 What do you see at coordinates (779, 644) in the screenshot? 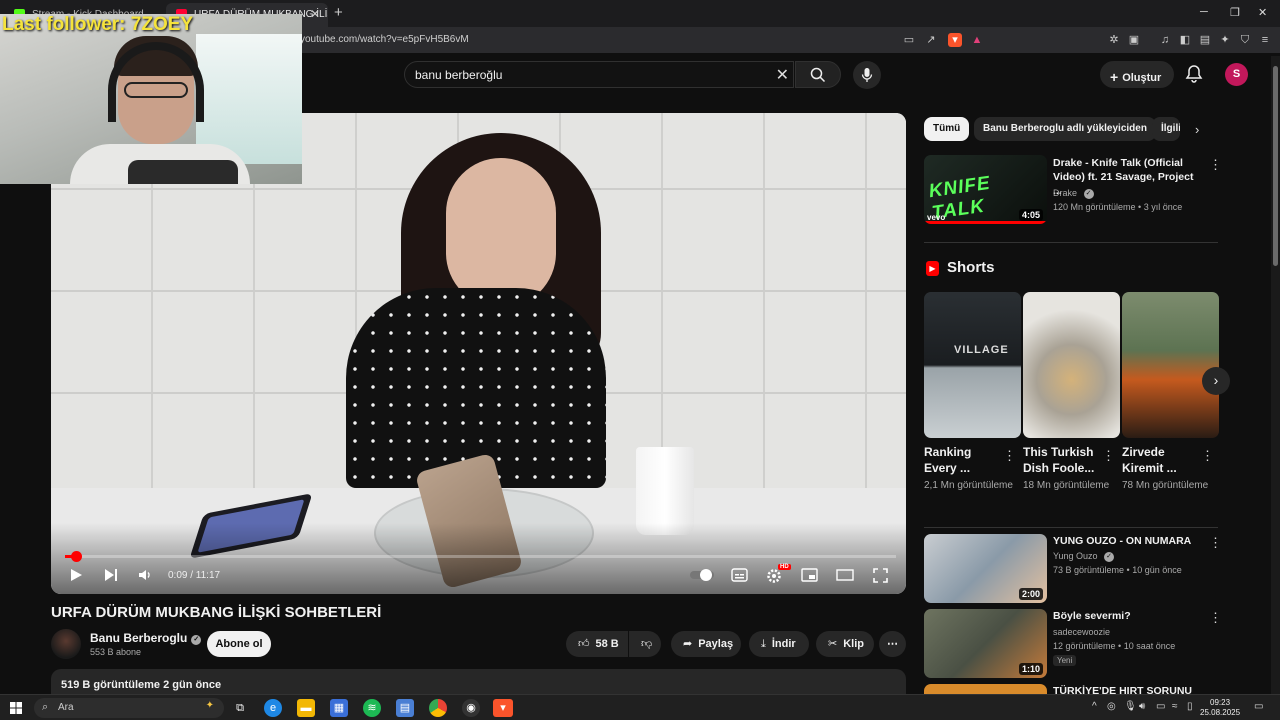
I see `download-button: ⤓ İndir` at bounding box center [779, 644].